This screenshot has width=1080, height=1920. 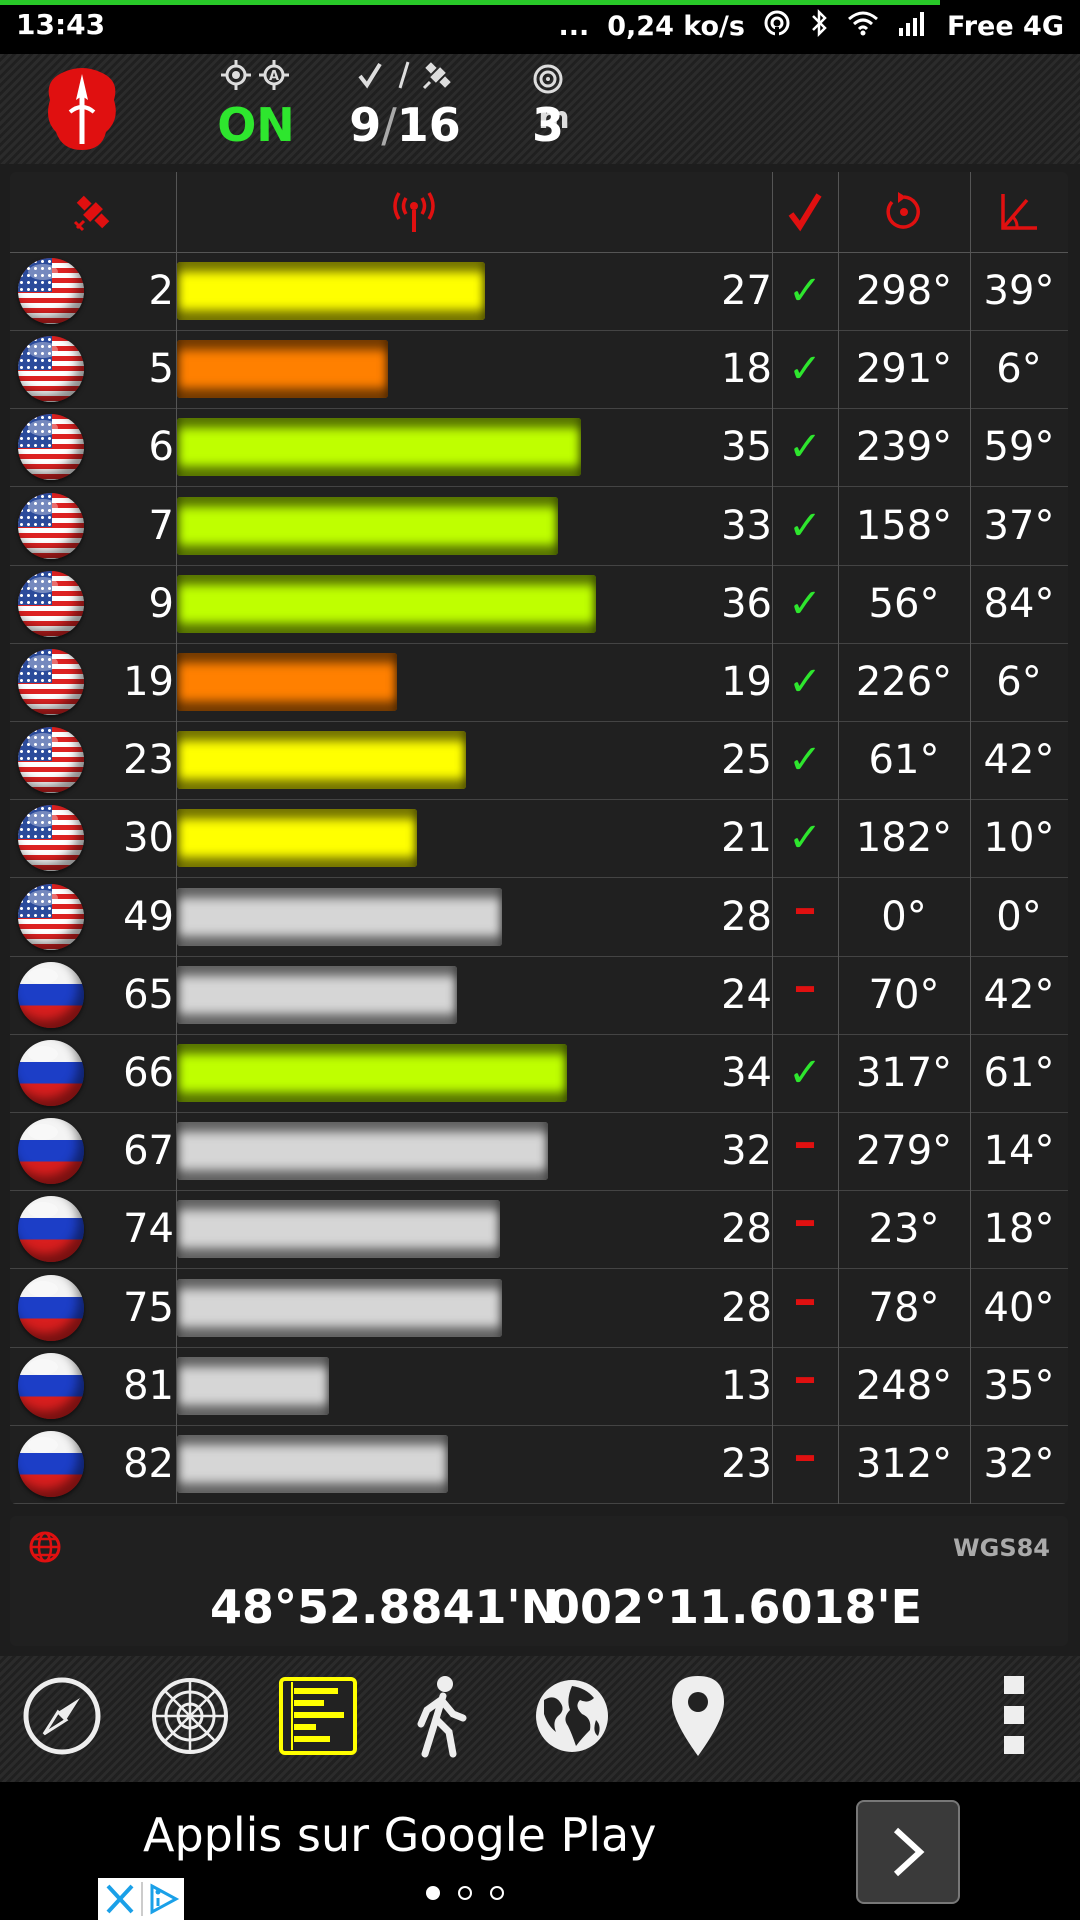 I want to click on ad-text: Applis sur Google Play, so click(x=399, y=1835).